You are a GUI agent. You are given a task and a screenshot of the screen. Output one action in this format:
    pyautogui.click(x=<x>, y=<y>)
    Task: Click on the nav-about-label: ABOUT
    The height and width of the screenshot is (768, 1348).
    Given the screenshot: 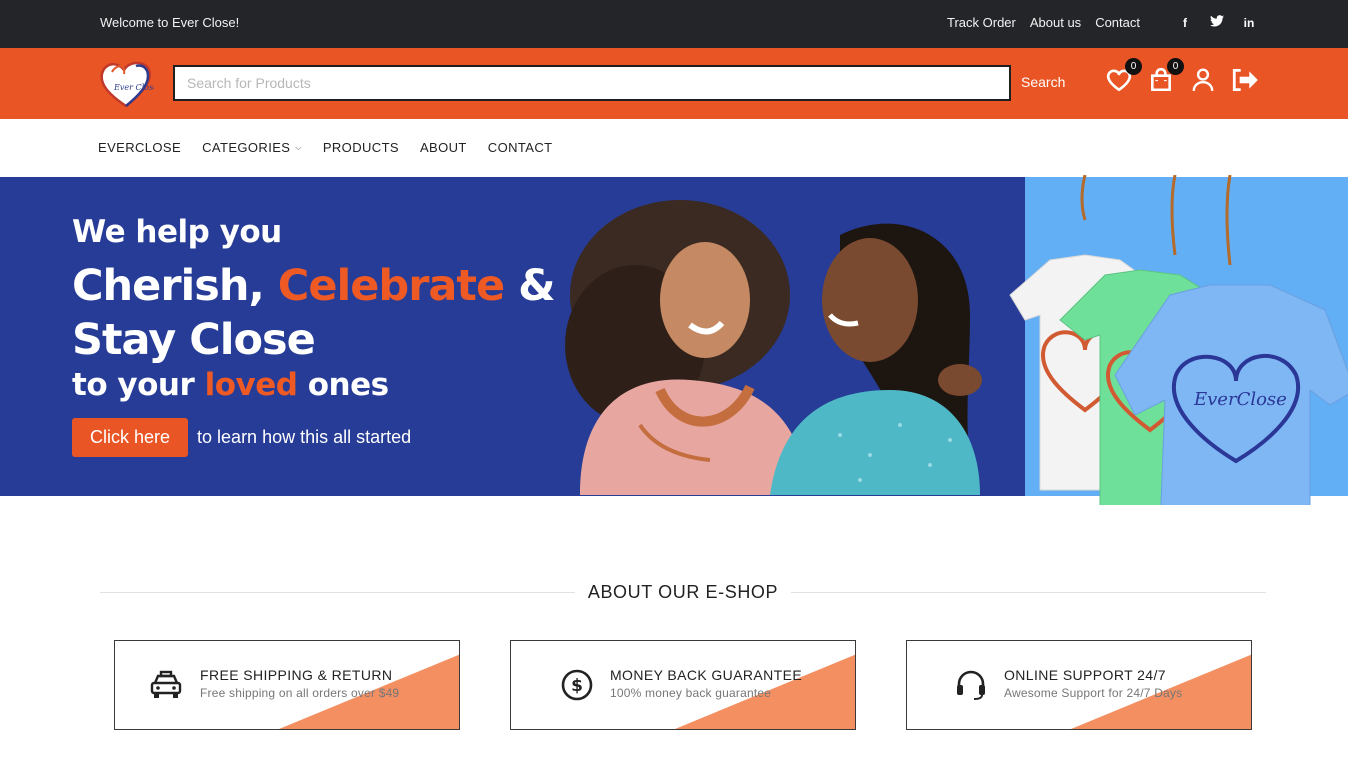 What is the action you would take?
    pyautogui.click(x=443, y=147)
    